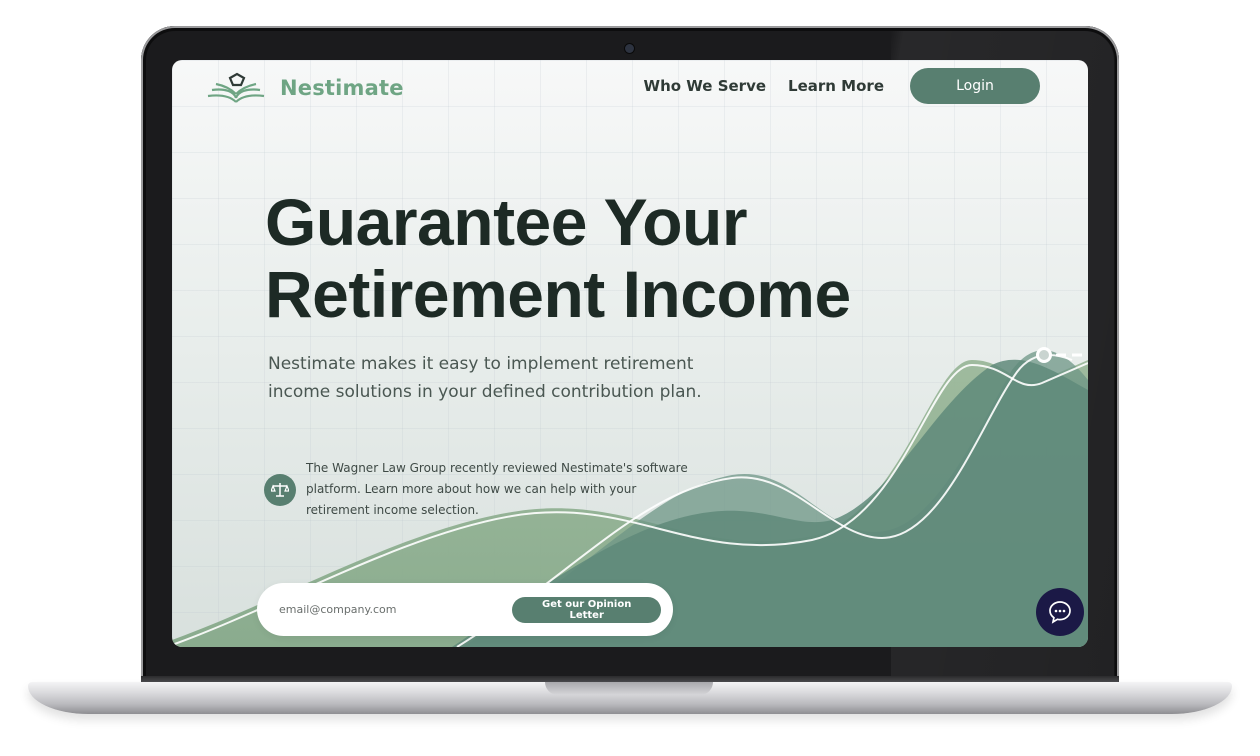 The image size is (1260, 756). Describe the element at coordinates (836, 86) in the screenshot. I see `nav-learn-more: Learn More` at that location.